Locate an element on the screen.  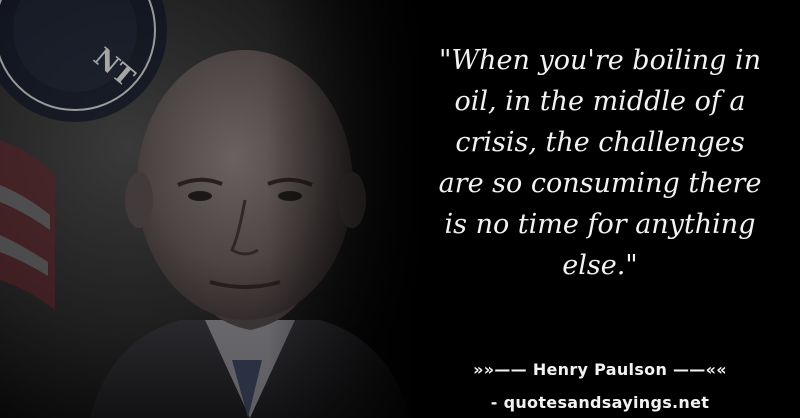
author-attribution: »»—— Henry Paulson ——«« is located at coordinates (600, 369).